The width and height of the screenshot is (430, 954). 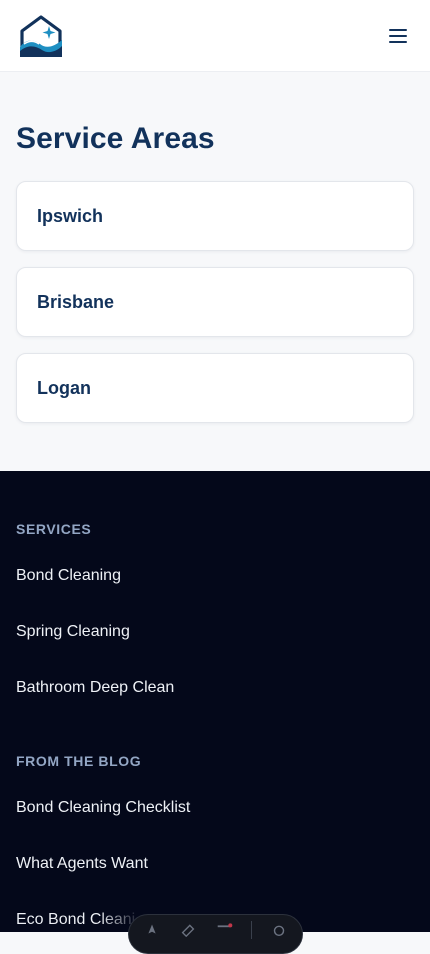 I want to click on menu-button, so click(x=398, y=36).